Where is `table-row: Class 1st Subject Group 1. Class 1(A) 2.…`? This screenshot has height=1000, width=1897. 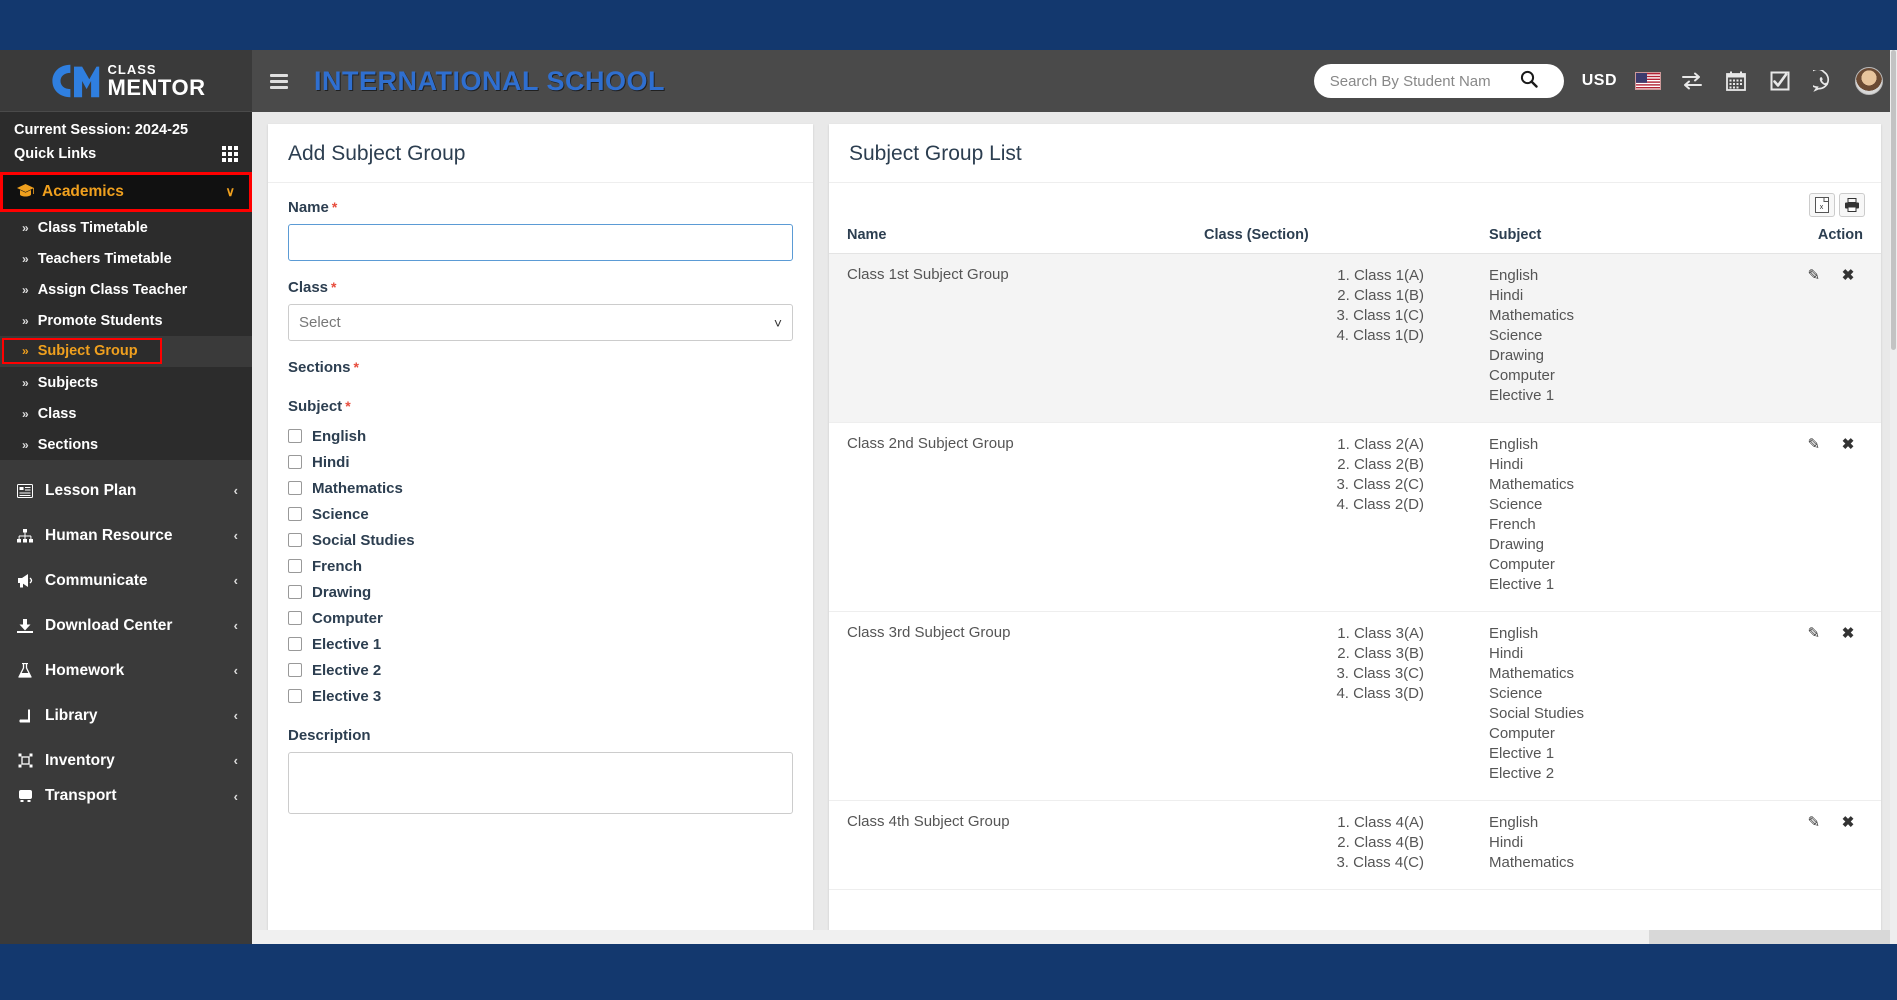
table-row: Class 1st Subject Group 1. Class 1(A) 2.… is located at coordinates (1355, 338).